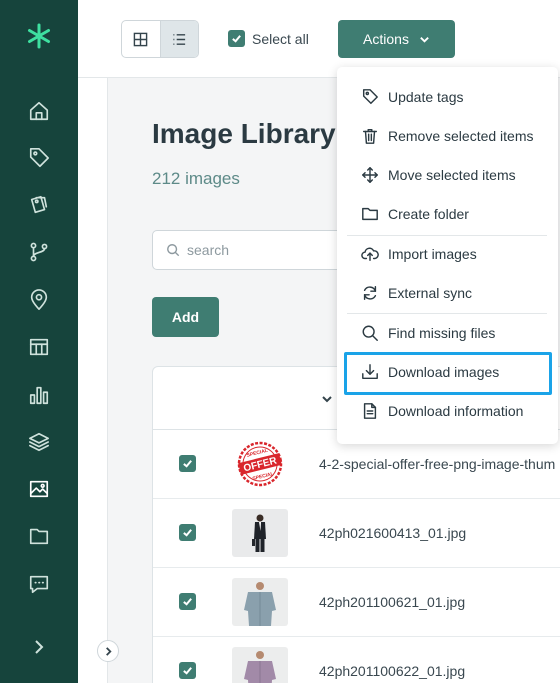  Describe the element at coordinates (244, 133) in the screenshot. I see `page-title: Image Library` at that location.